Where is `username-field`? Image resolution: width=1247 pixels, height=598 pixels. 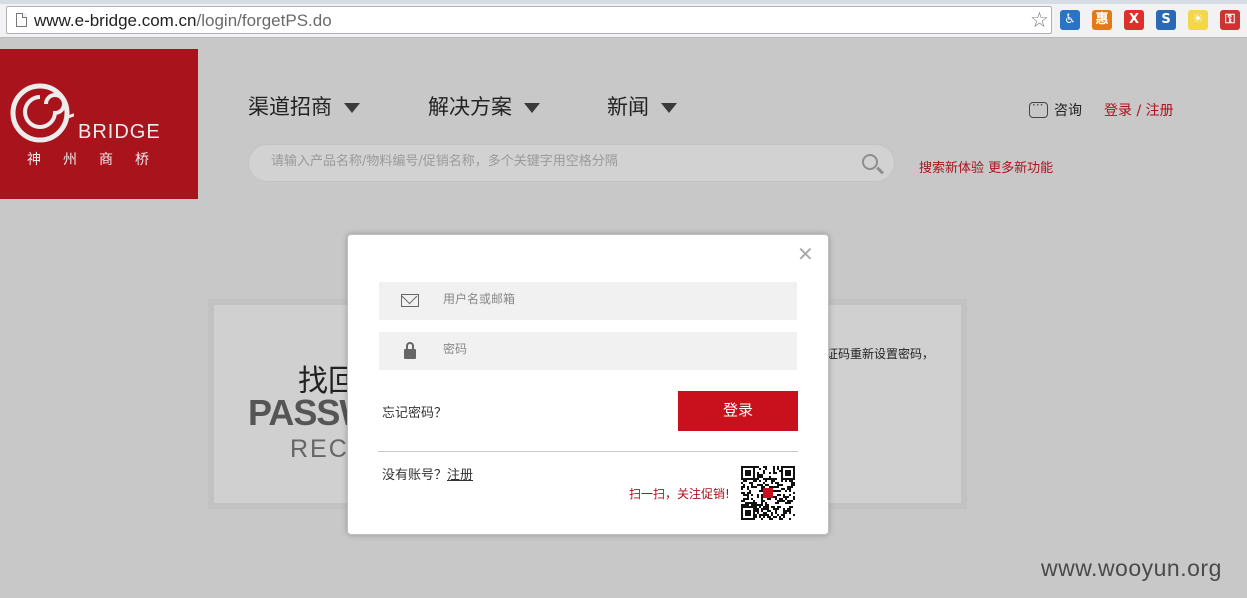
username-field is located at coordinates (588, 301).